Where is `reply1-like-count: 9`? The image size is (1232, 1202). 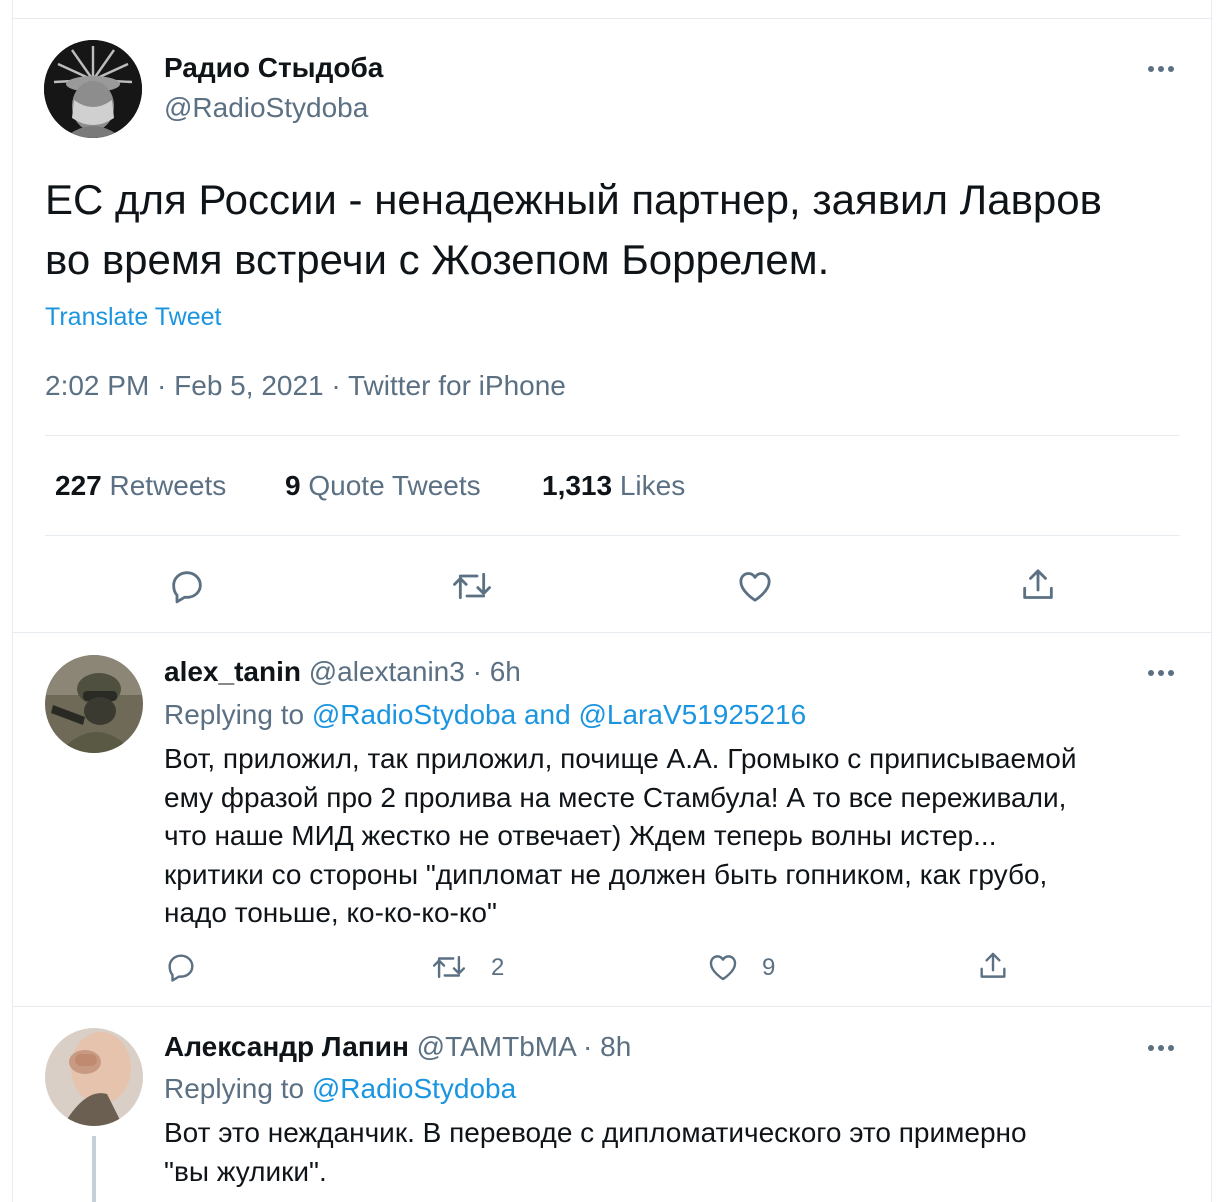
reply1-like-count: 9 is located at coordinates (769, 967).